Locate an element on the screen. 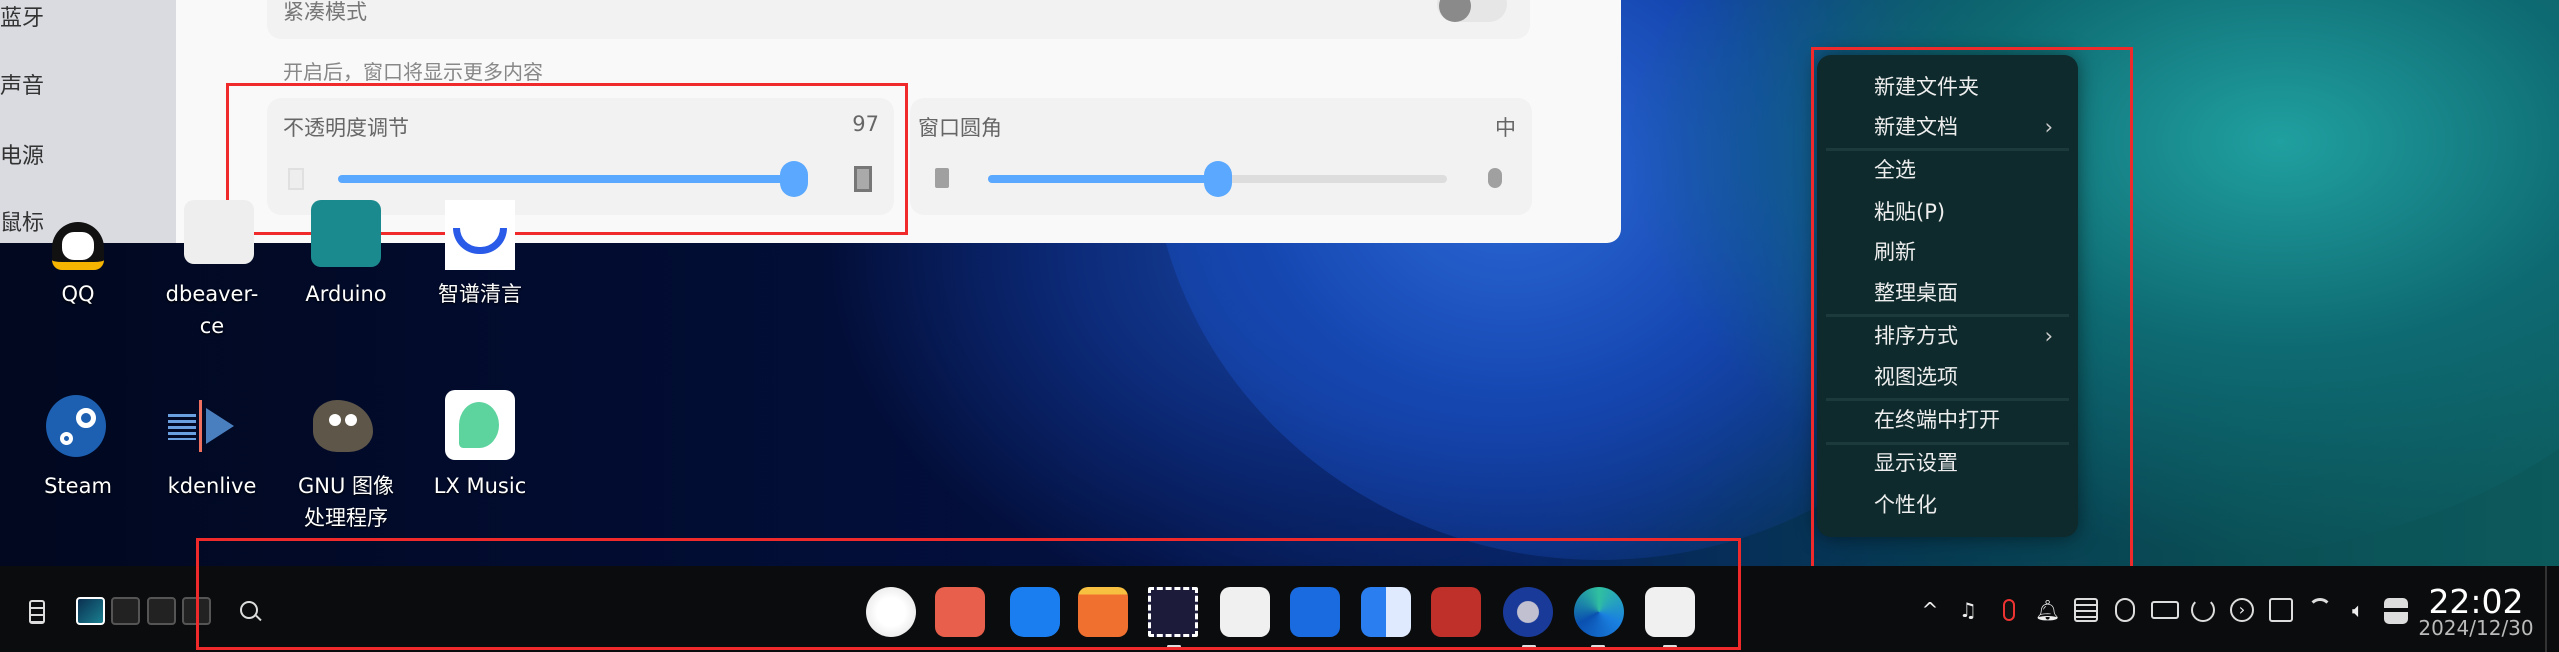 The width and height of the screenshot is (2559, 652). wifi-icon is located at coordinates (2320, 610).